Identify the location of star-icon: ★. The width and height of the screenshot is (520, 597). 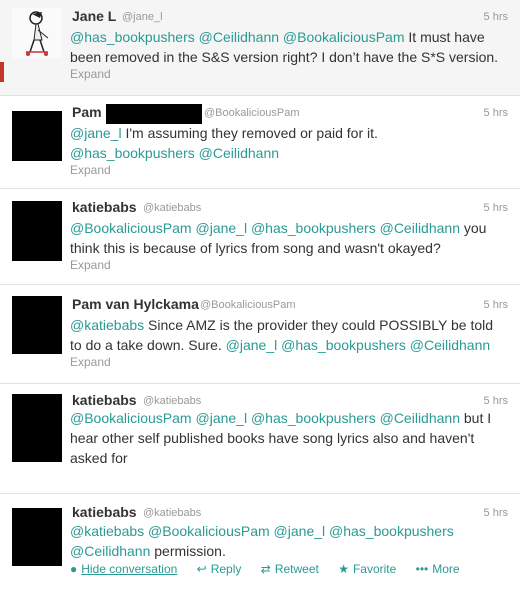
(343, 569).